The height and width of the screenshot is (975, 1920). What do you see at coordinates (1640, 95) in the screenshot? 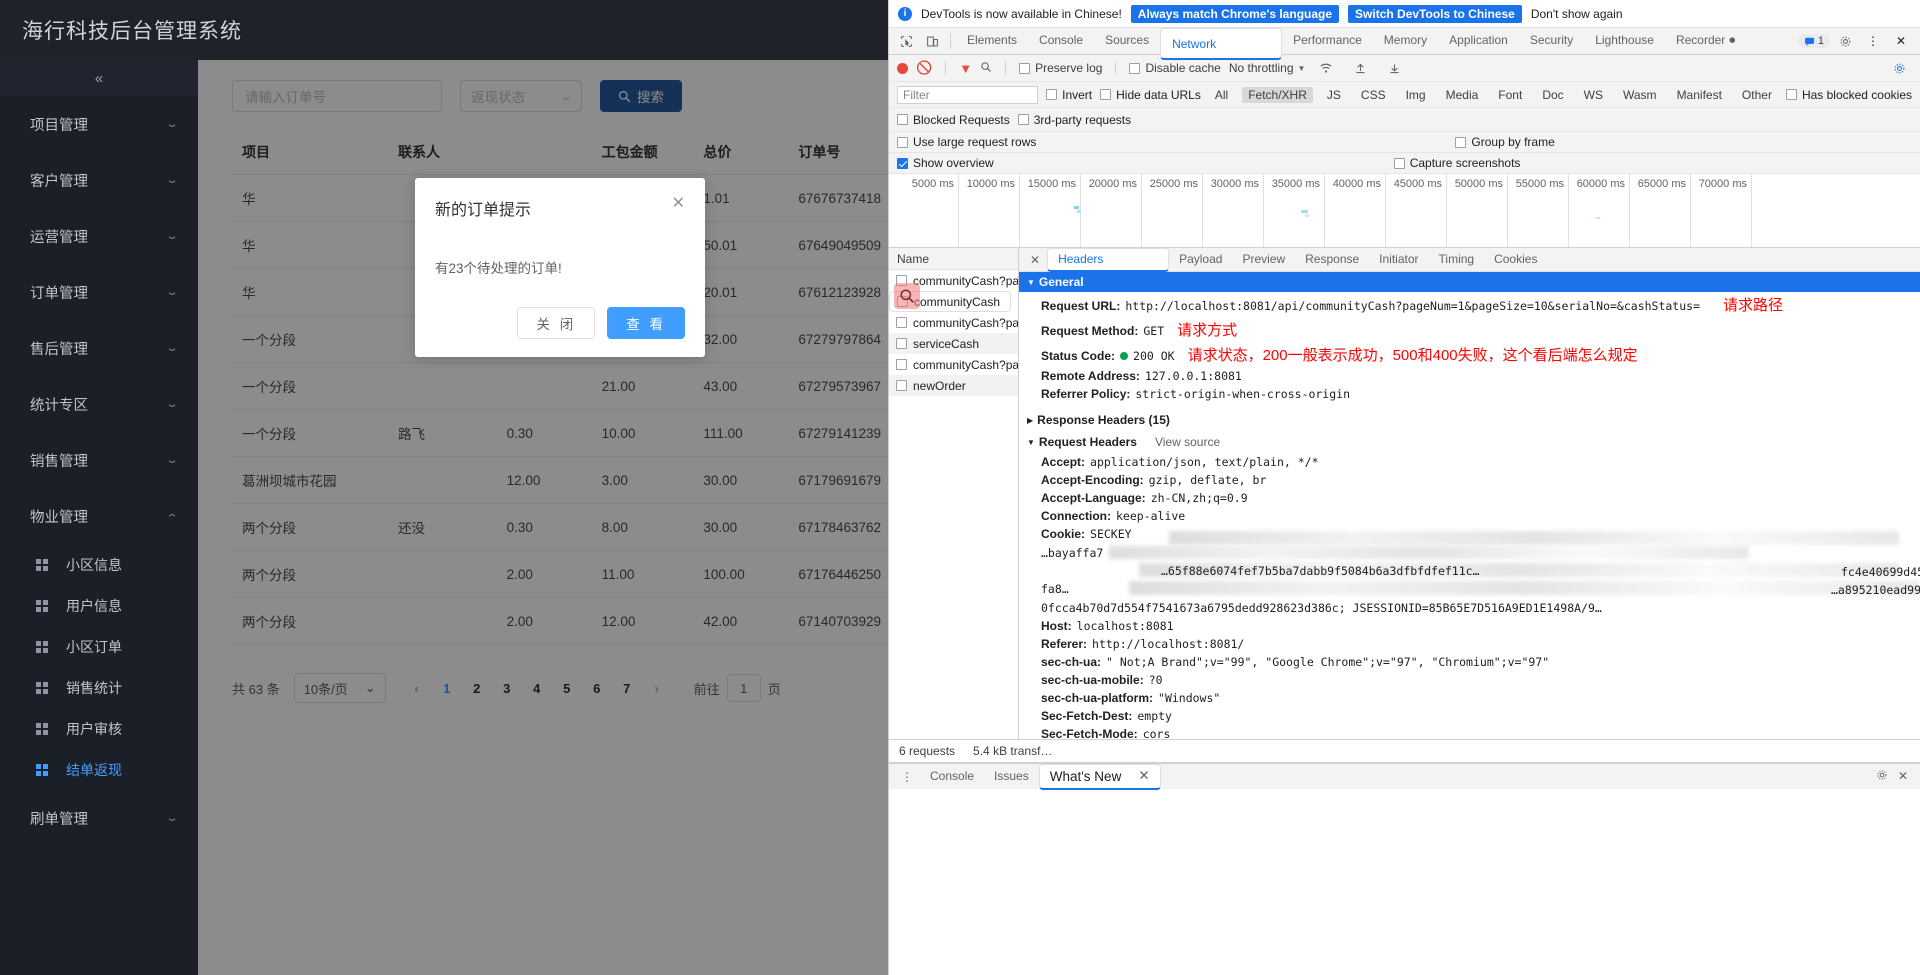
I see `type-filter-wasm: Wasm` at bounding box center [1640, 95].